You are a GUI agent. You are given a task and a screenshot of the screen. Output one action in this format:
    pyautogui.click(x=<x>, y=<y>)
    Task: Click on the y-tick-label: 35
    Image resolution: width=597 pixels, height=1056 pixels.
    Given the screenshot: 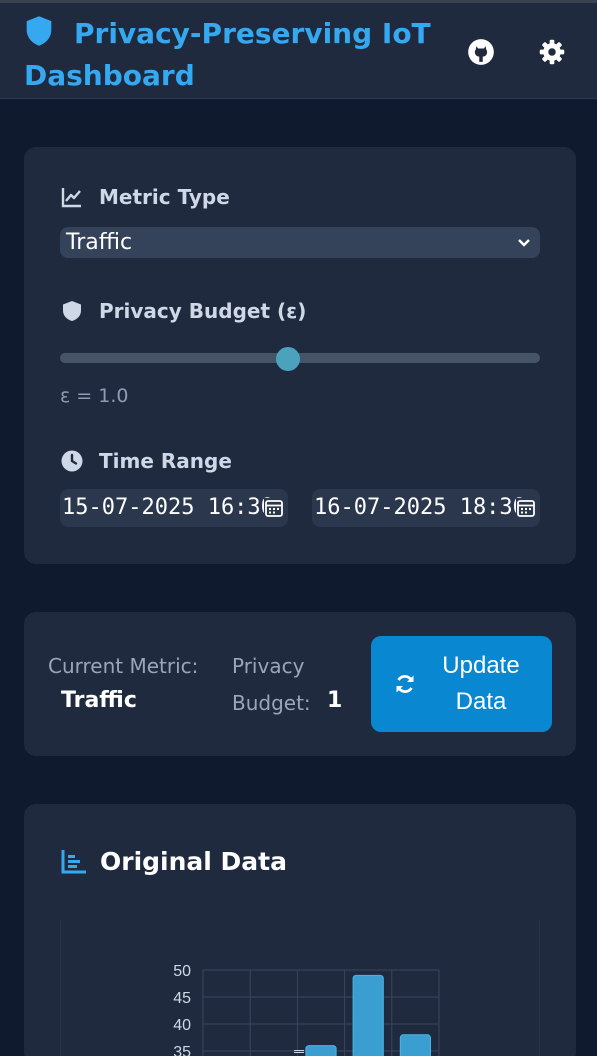 What is the action you would take?
    pyautogui.click(x=182, y=1050)
    